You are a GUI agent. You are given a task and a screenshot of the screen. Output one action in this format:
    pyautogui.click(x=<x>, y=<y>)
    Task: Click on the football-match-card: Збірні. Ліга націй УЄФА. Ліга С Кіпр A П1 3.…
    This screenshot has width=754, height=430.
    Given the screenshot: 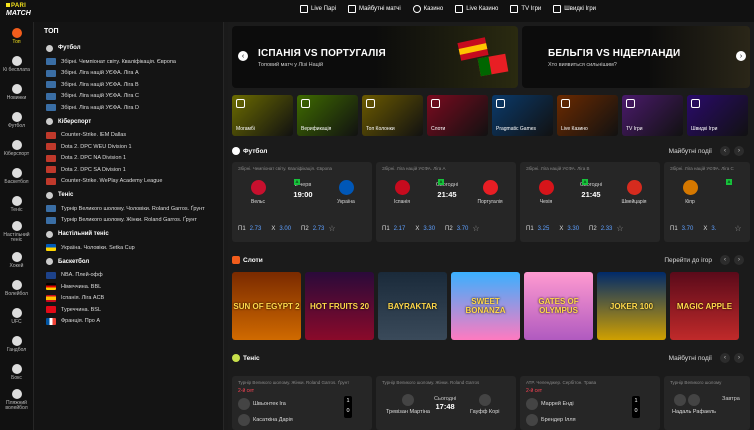 What is the action you would take?
    pyautogui.click(x=707, y=202)
    